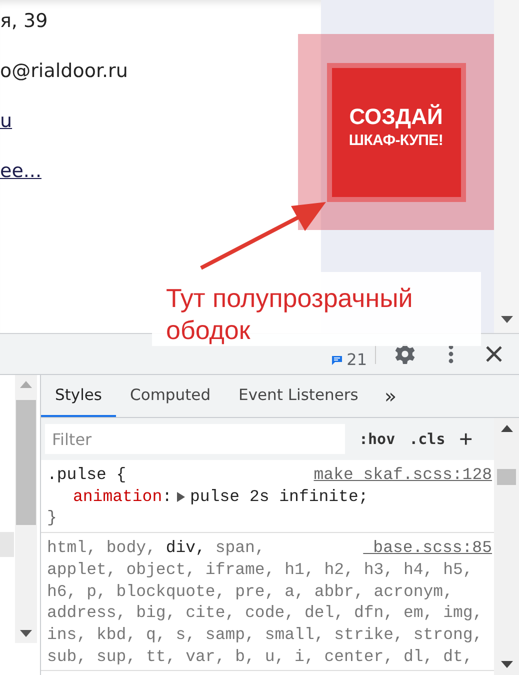 The image size is (519, 675). What do you see at coordinates (86, 475) in the screenshot?
I see `css-selector: .pulse {` at bounding box center [86, 475].